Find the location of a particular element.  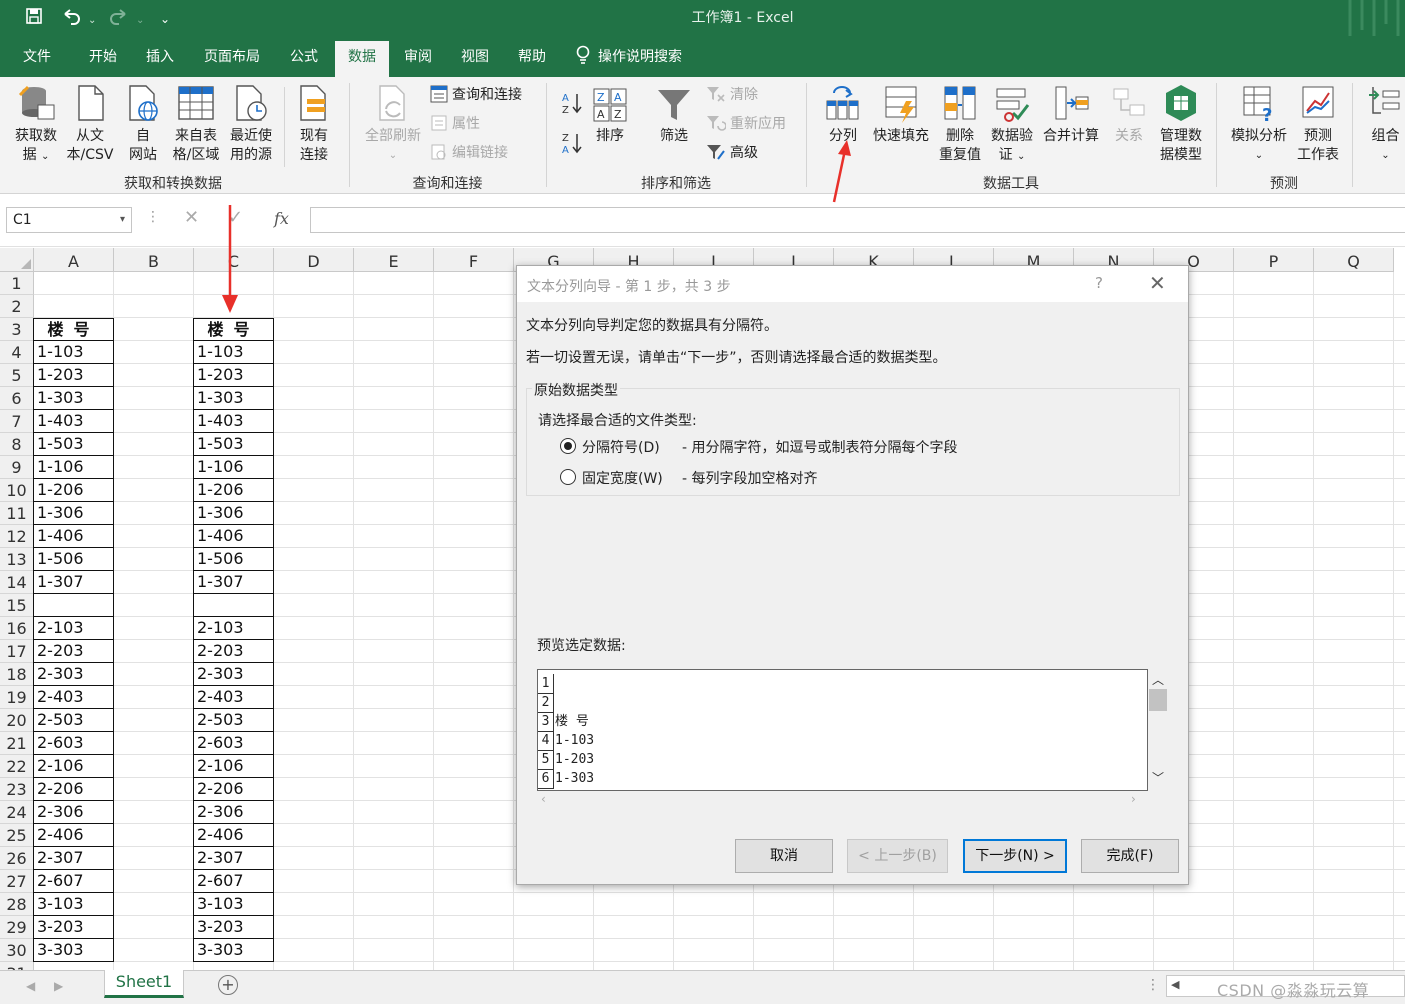

preview-pane: 123楼 号 4 1-103 5 1-203 6 1-303 is located at coordinates (842, 730).